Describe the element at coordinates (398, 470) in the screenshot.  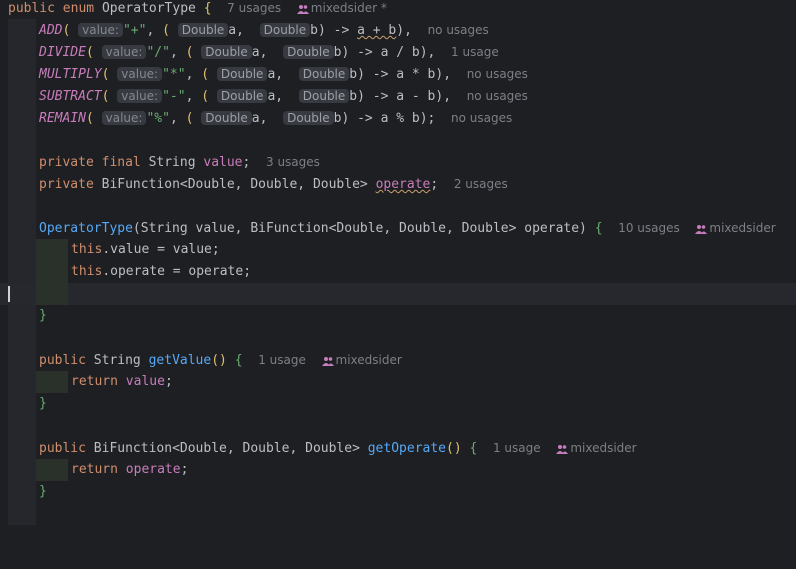
I see `code-line-return: return operate;` at that location.